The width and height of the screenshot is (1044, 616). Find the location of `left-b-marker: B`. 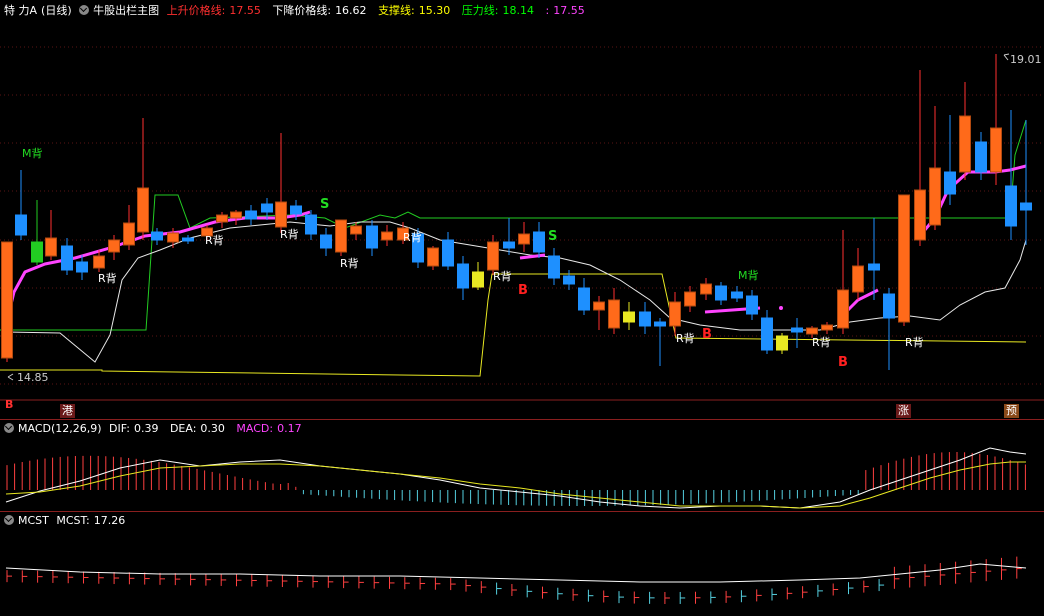

left-b-marker: B is located at coordinates (9, 404).